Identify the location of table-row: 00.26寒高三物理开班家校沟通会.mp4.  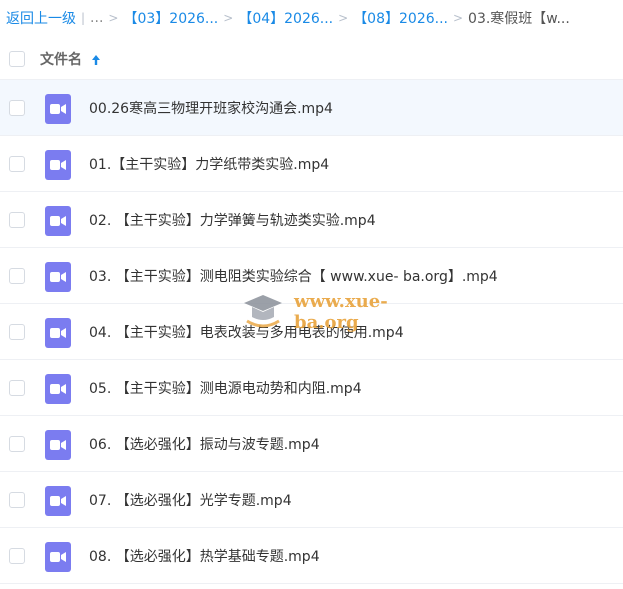
(311, 108).